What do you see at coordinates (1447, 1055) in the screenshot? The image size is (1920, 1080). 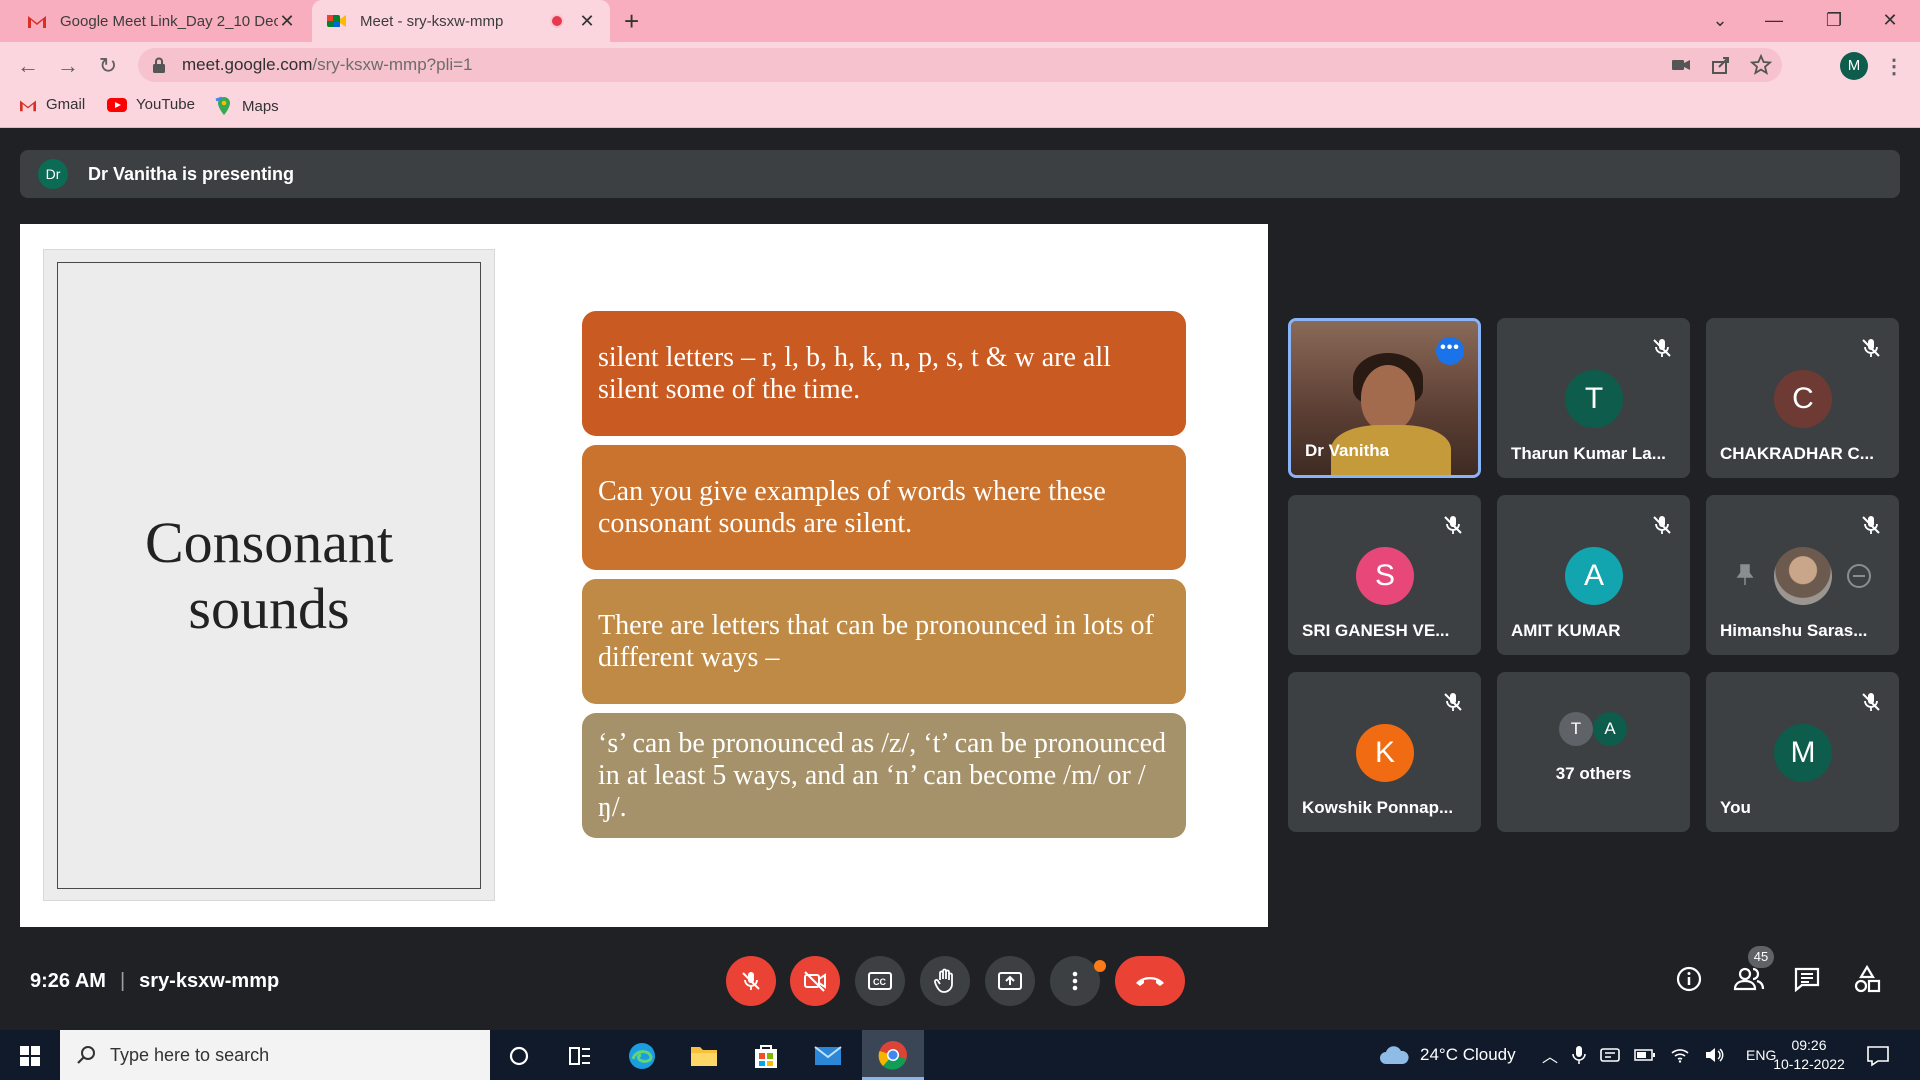 I see `weather-widget: 24°C Cloudy` at bounding box center [1447, 1055].